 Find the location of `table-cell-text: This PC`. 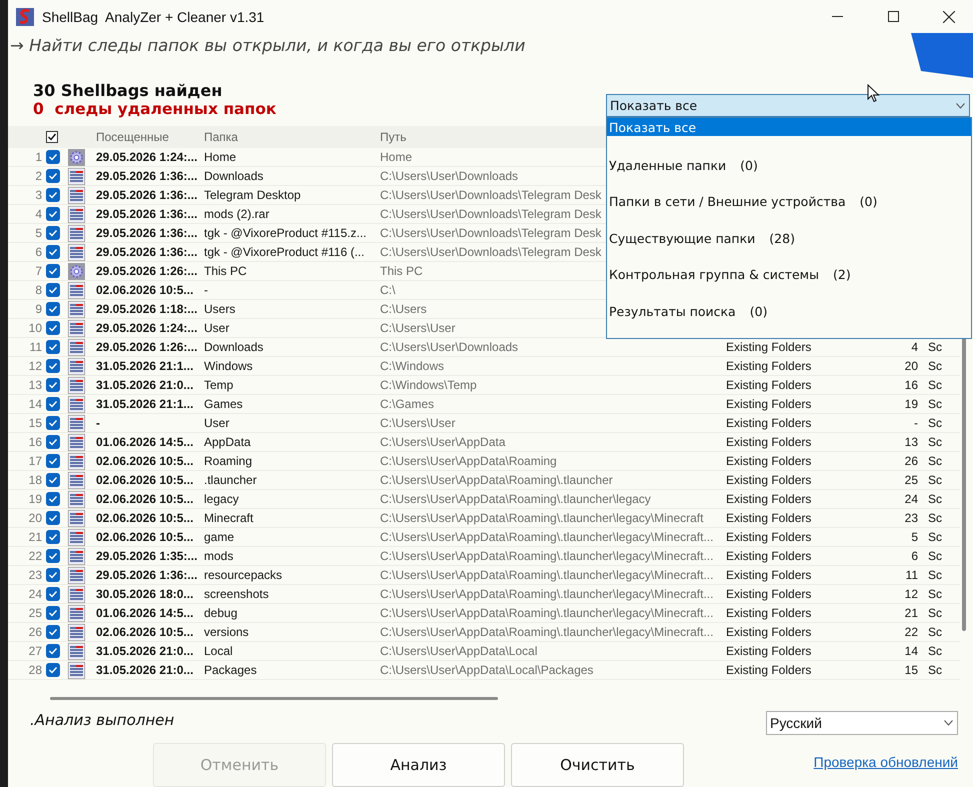

table-cell-text: This PC is located at coordinates (401, 271).